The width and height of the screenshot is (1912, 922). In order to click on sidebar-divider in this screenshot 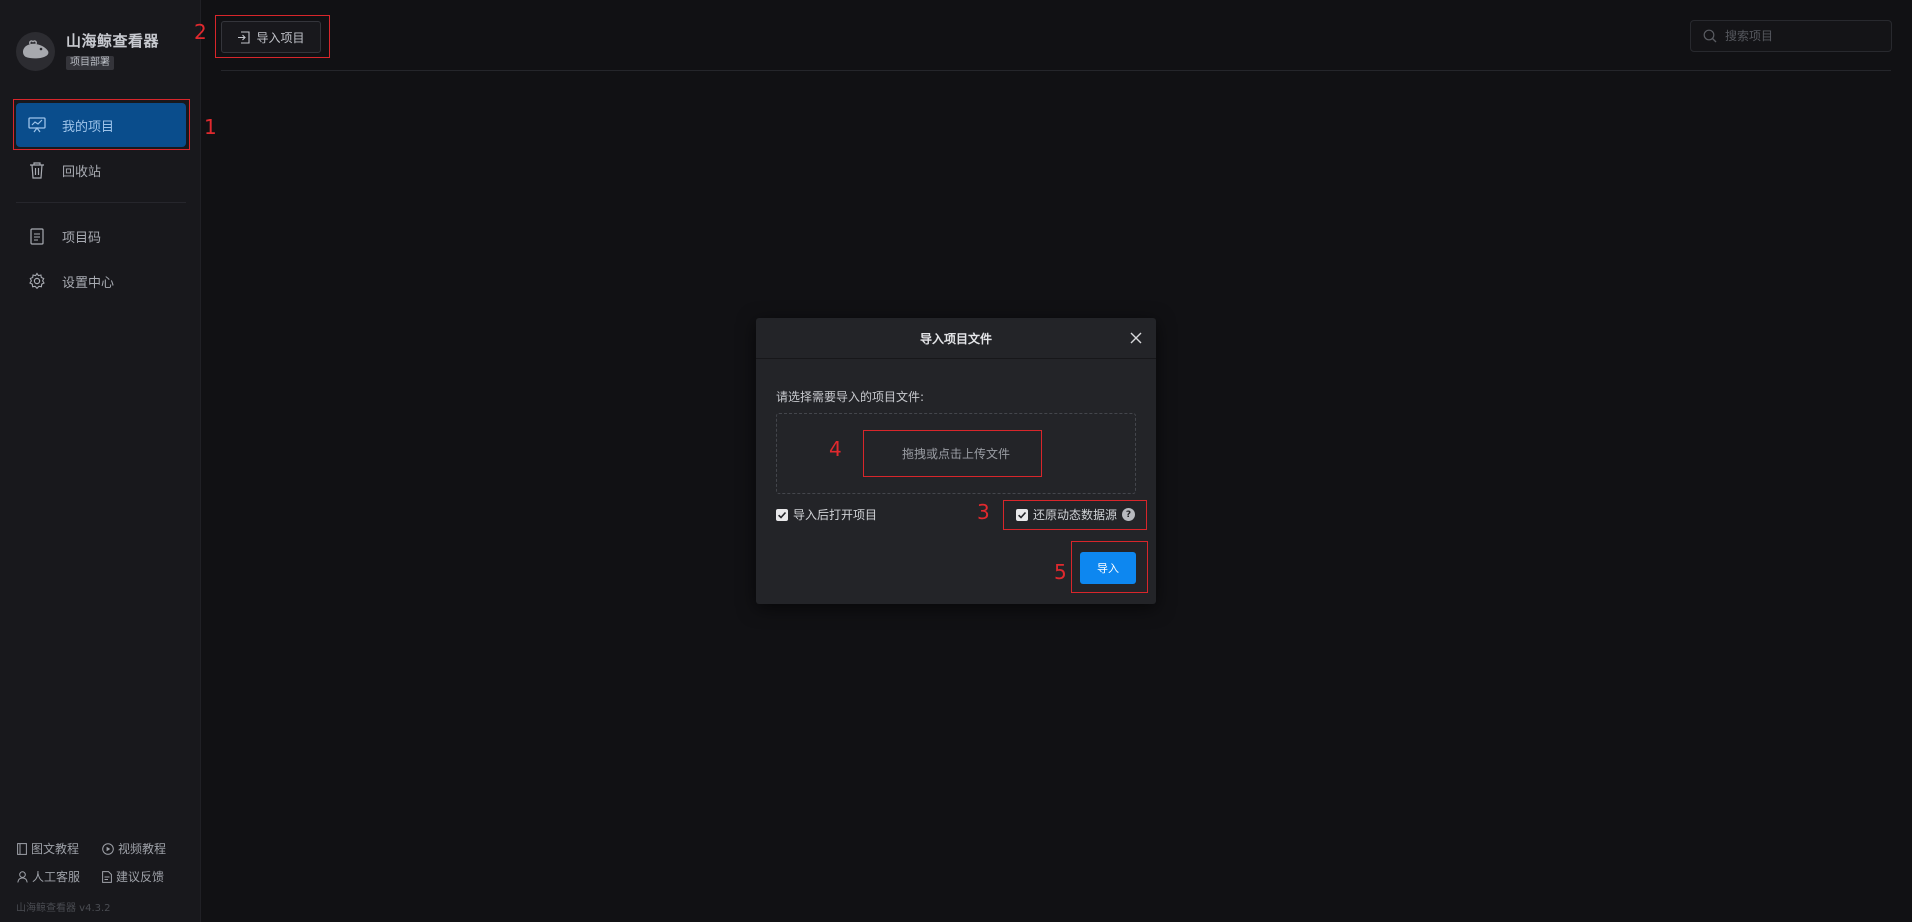, I will do `click(101, 202)`.